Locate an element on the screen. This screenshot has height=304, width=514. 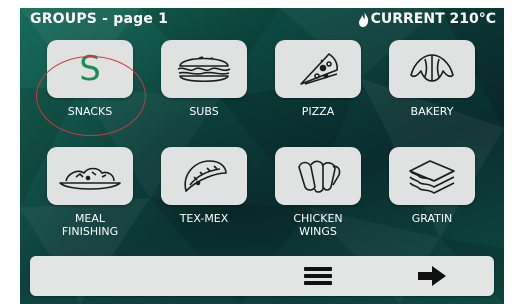
group-label: BAKERY is located at coordinates (432, 111).